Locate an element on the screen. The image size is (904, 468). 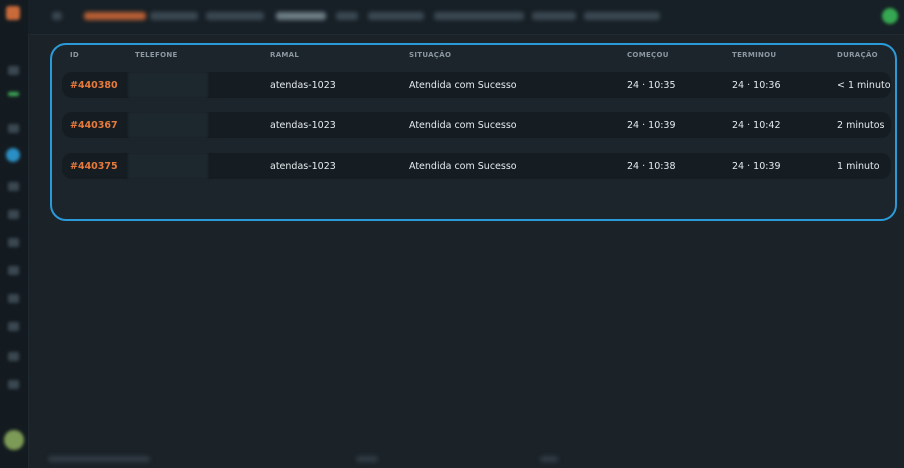
tab-active is located at coordinates (301, 16).